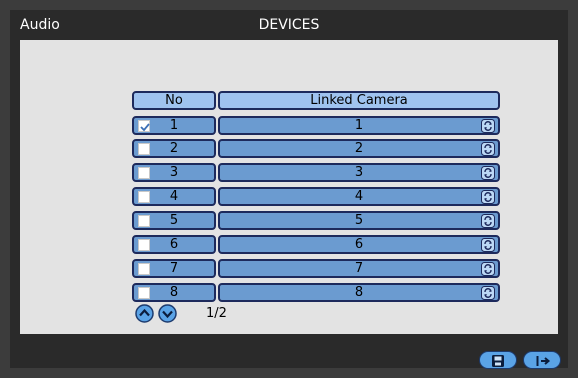  Describe the element at coordinates (216, 313) in the screenshot. I see `page-indicator: 1/2` at that location.